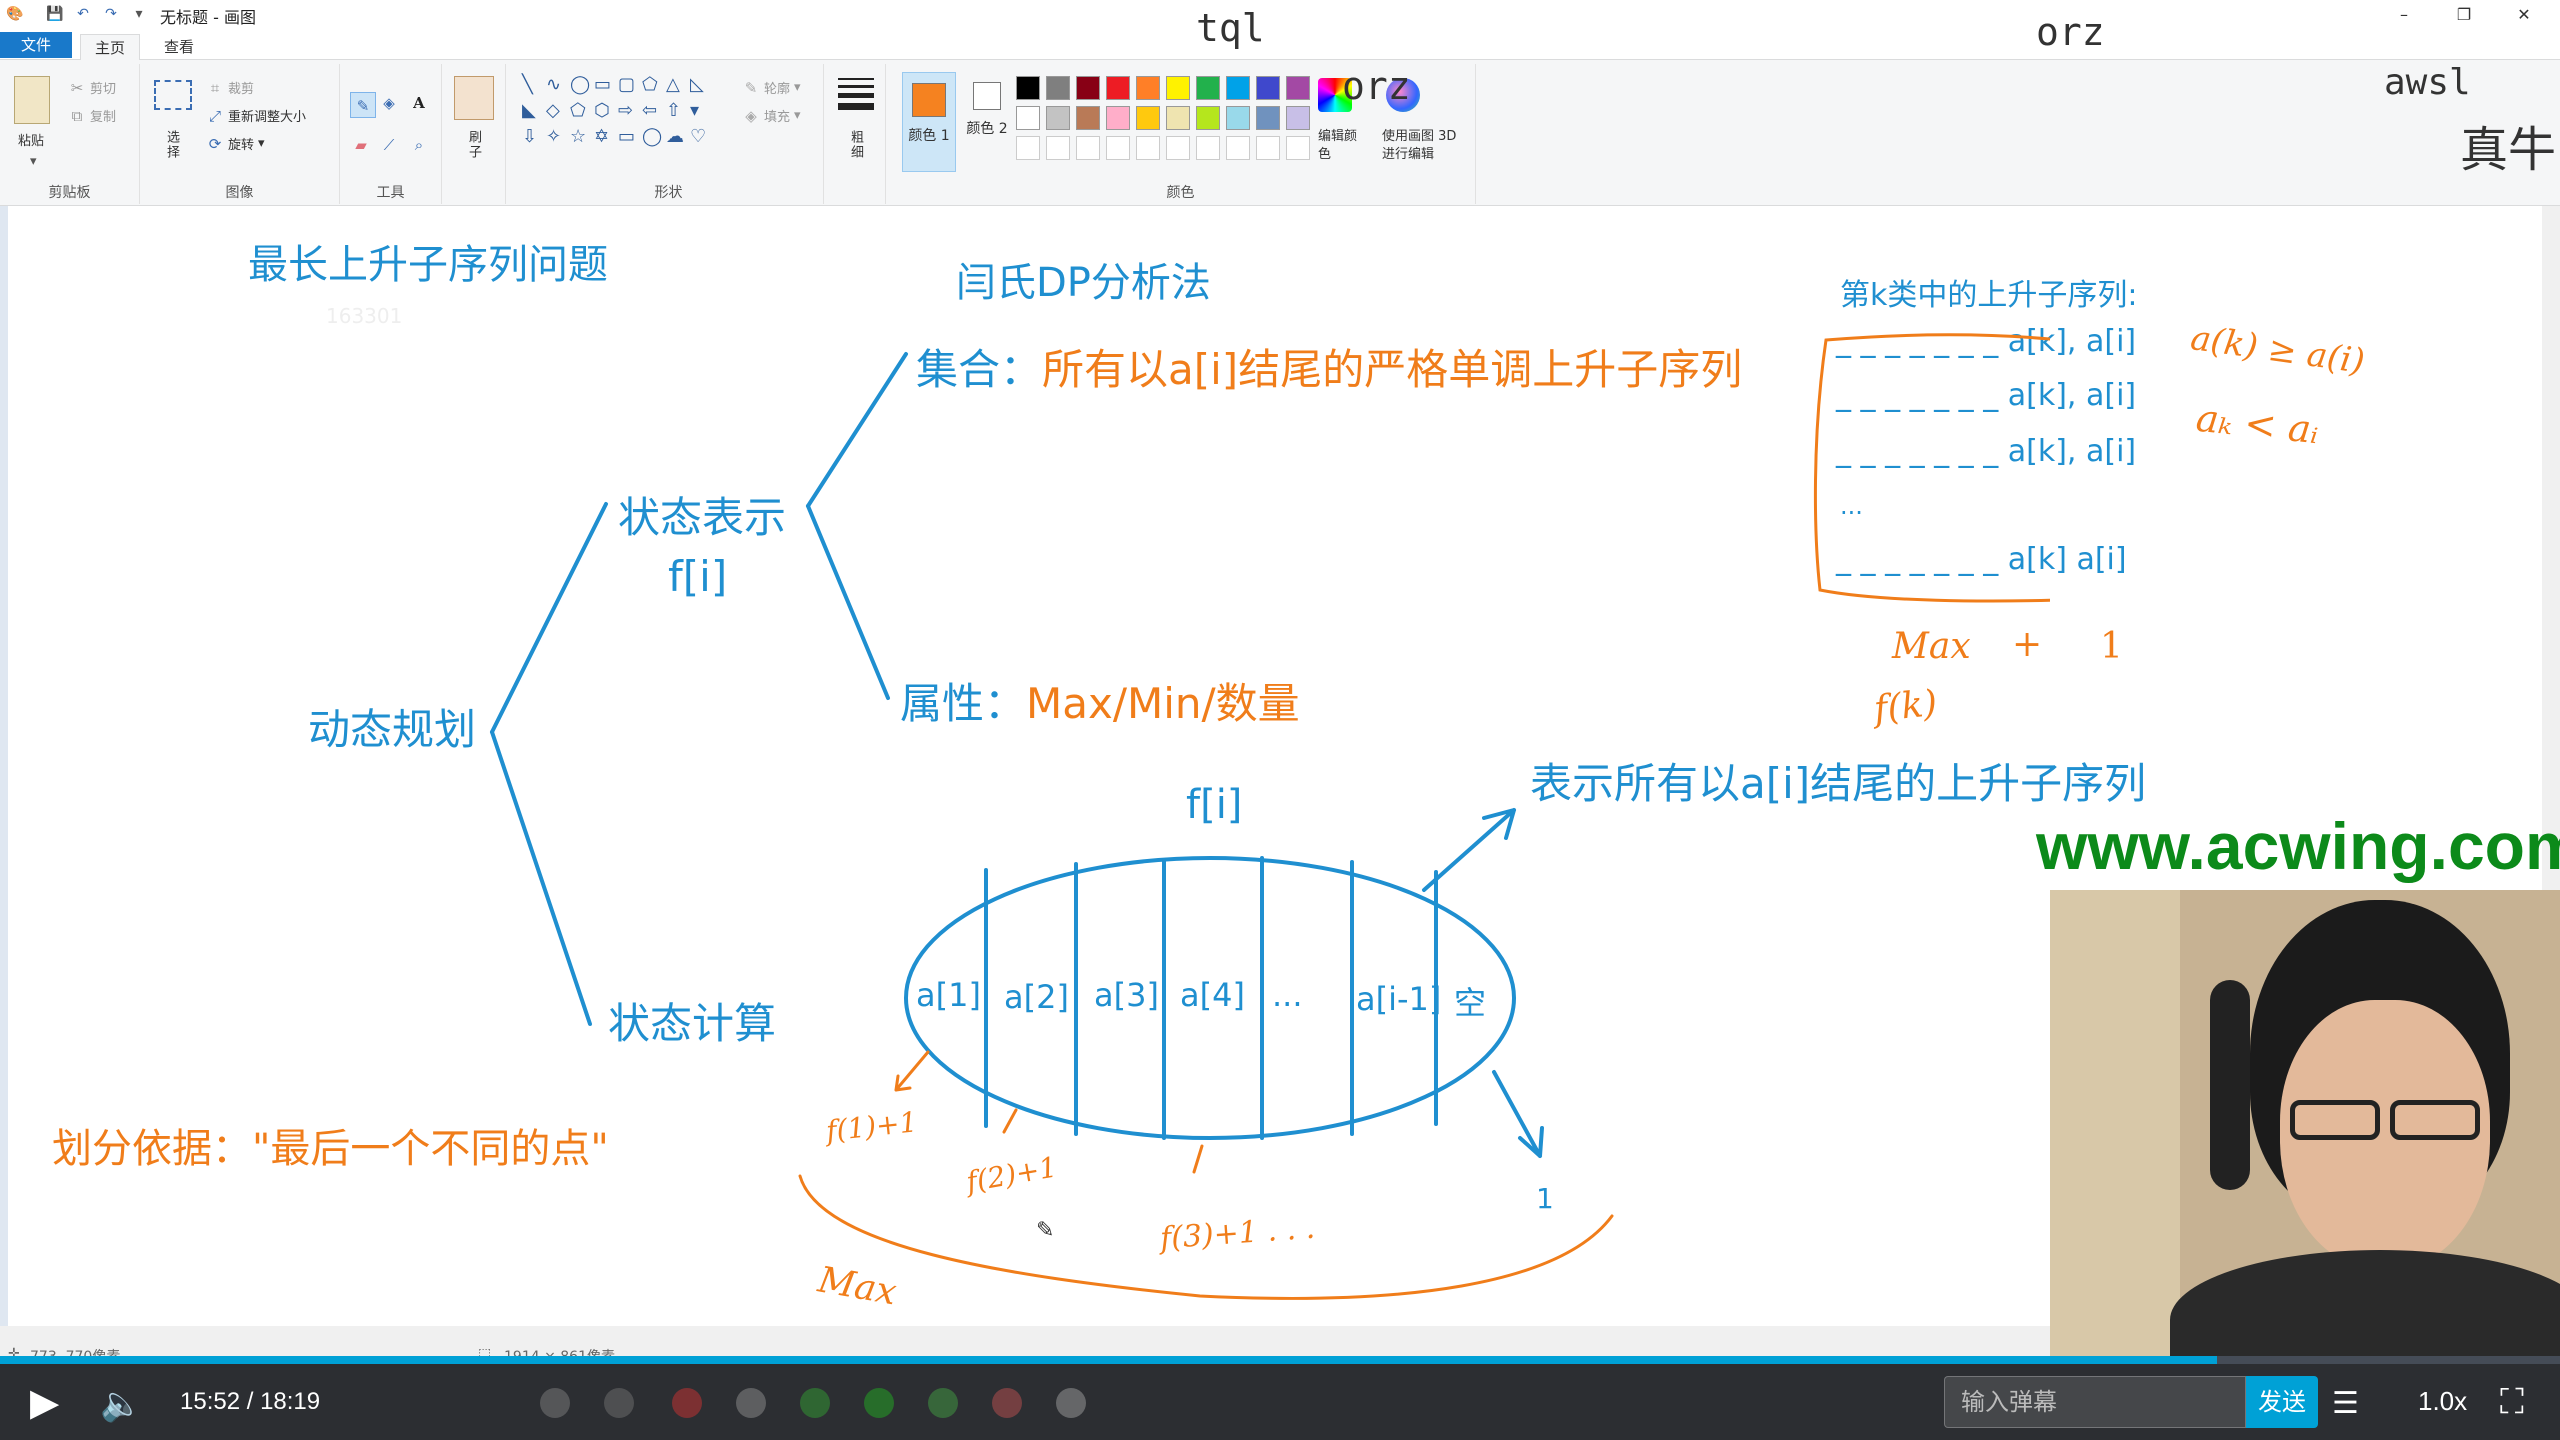  I want to click on heart-shape-icon: ♡, so click(702, 139).